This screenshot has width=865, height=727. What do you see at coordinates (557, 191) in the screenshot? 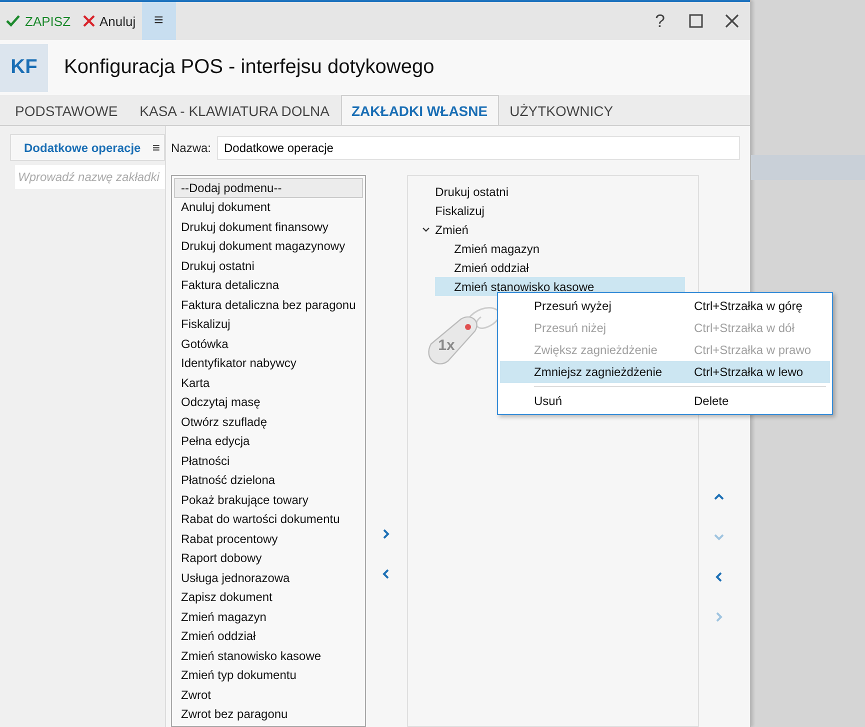
I see `tree-item: Drukuj ostatni` at bounding box center [557, 191].